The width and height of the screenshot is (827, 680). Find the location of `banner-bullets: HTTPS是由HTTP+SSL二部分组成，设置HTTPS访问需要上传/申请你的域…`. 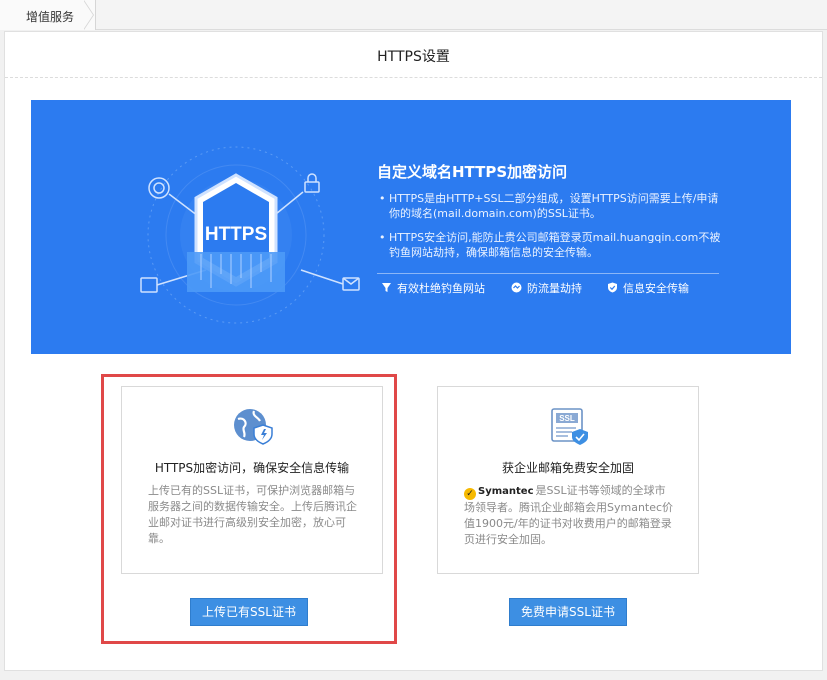

banner-bullets: HTTPS是由HTTP+SSL二部分组成，设置HTTPS访问需要上传/申请你的域… is located at coordinates (549, 230).